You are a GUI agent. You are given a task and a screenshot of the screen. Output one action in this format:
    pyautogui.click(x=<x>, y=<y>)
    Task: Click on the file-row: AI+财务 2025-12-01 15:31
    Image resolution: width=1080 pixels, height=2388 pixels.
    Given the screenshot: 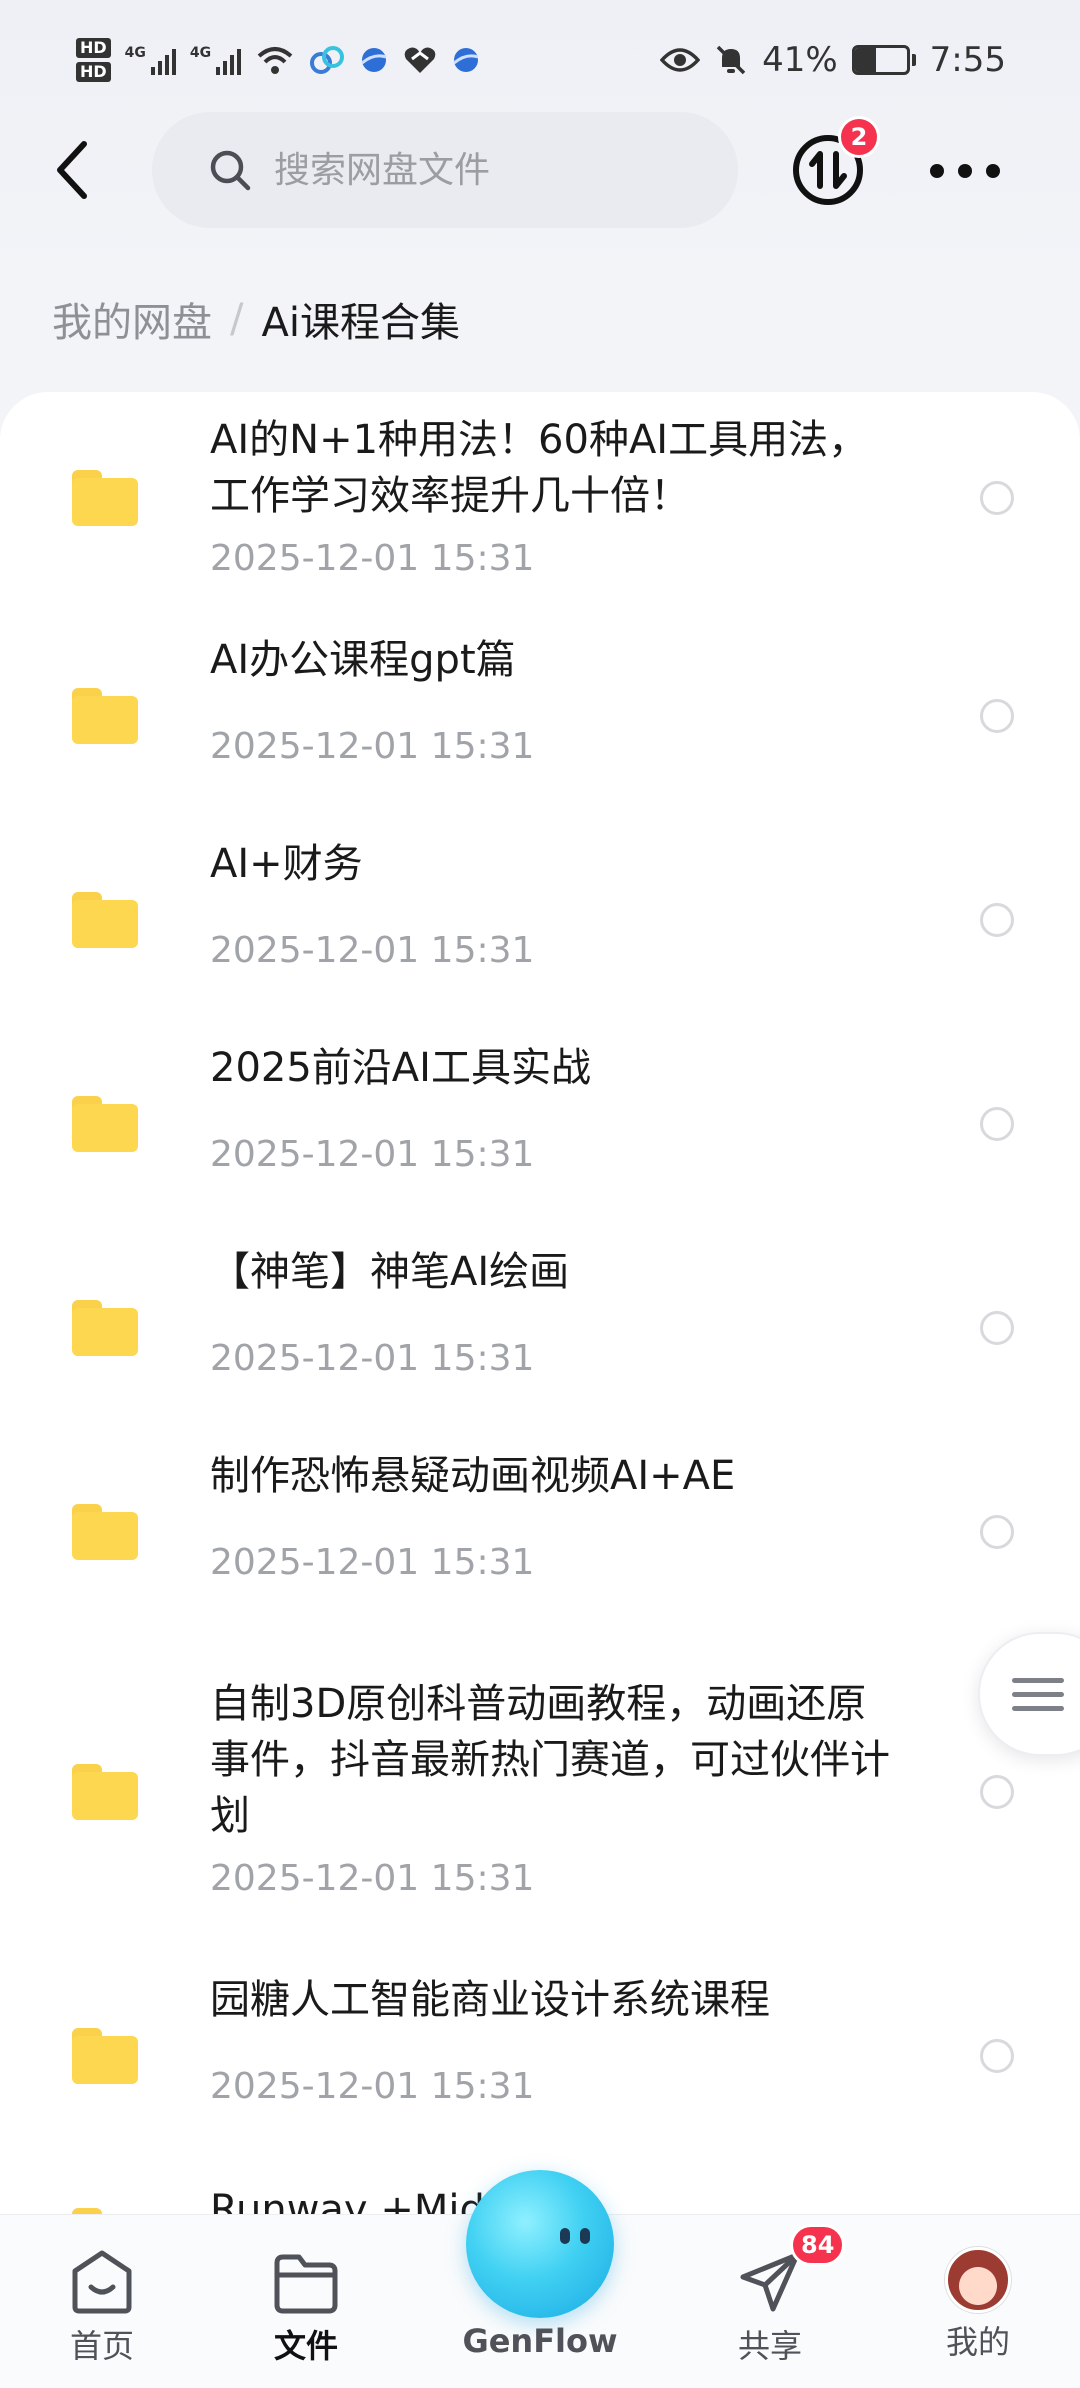 What is the action you would take?
    pyautogui.click(x=540, y=921)
    